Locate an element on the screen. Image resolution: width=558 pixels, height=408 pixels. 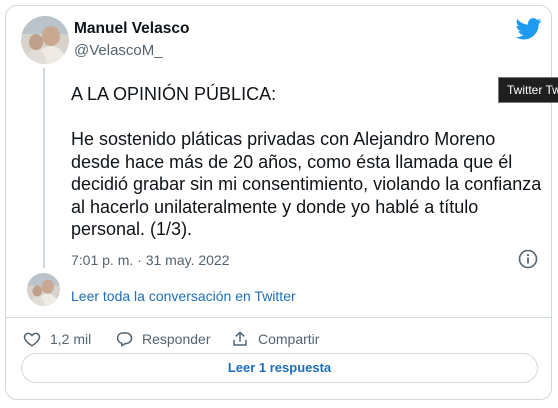
twitter-bird-icon is located at coordinates (528, 29).